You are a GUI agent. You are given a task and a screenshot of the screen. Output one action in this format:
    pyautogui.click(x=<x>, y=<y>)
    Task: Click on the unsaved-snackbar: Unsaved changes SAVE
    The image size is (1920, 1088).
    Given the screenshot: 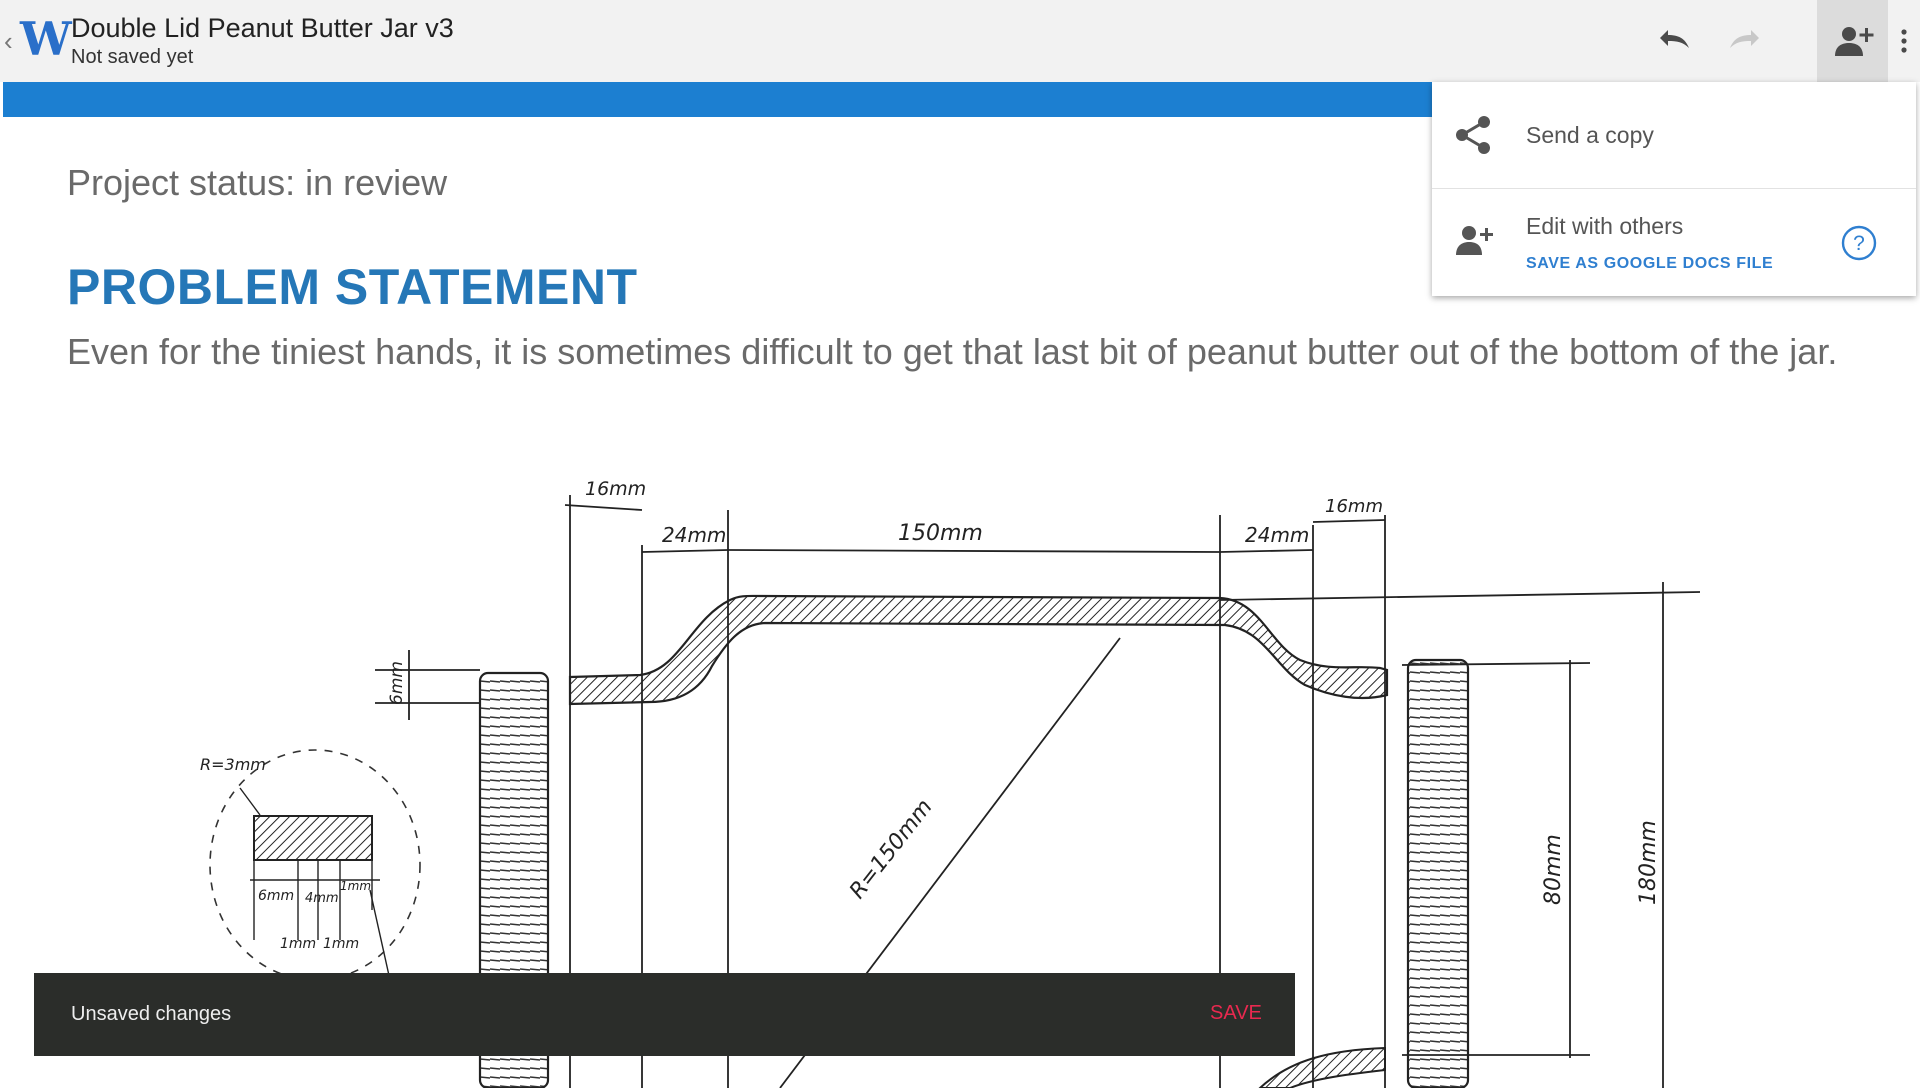 What is the action you would take?
    pyautogui.click(x=664, y=1014)
    